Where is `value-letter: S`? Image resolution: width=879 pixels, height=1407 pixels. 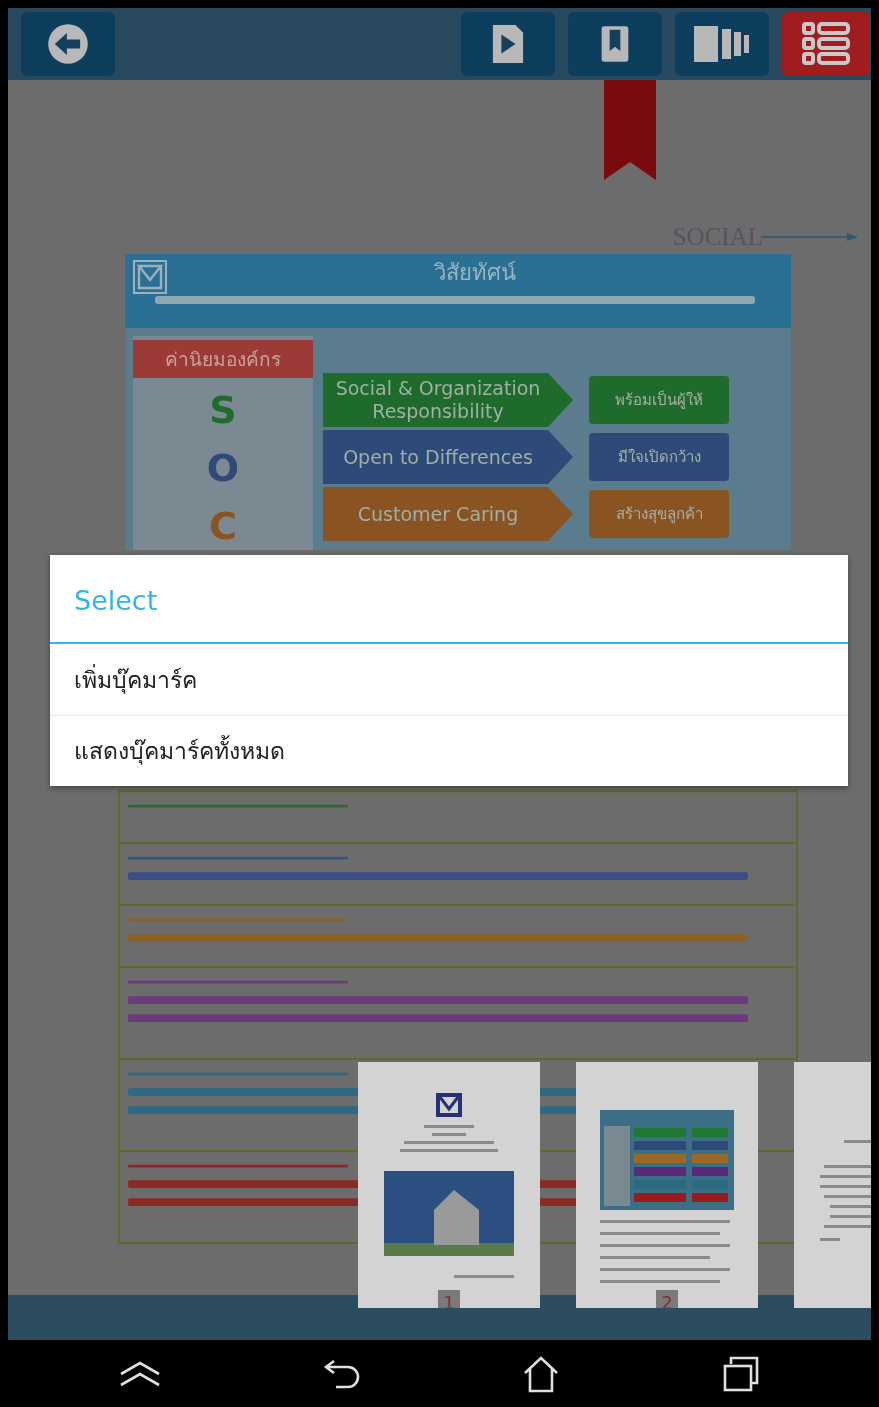
value-letter: S is located at coordinates (223, 410).